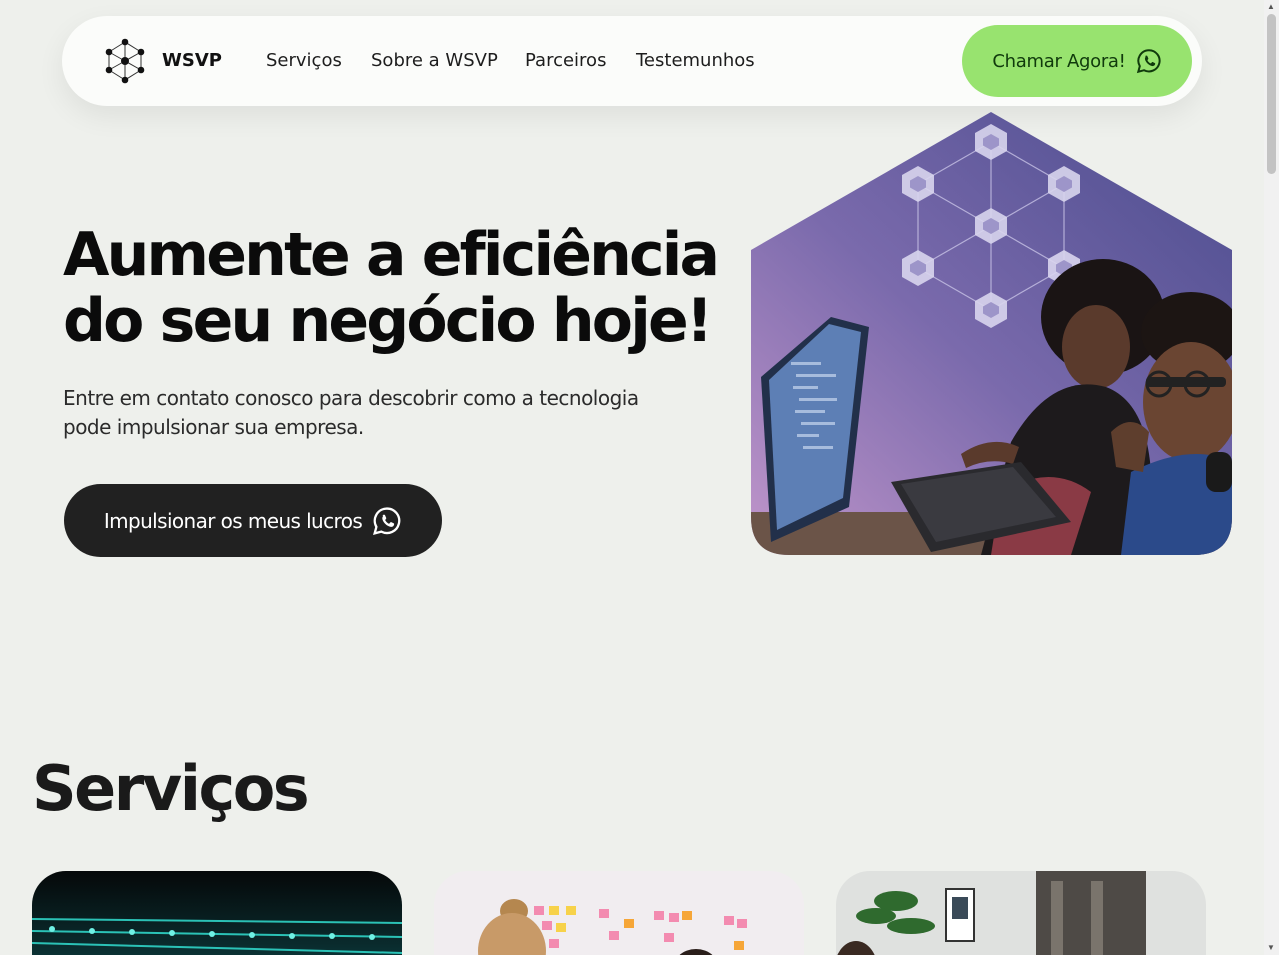 This screenshot has width=1279, height=955. Describe the element at coordinates (1271, 94) in the screenshot. I see `scrollbar-thumb` at that location.